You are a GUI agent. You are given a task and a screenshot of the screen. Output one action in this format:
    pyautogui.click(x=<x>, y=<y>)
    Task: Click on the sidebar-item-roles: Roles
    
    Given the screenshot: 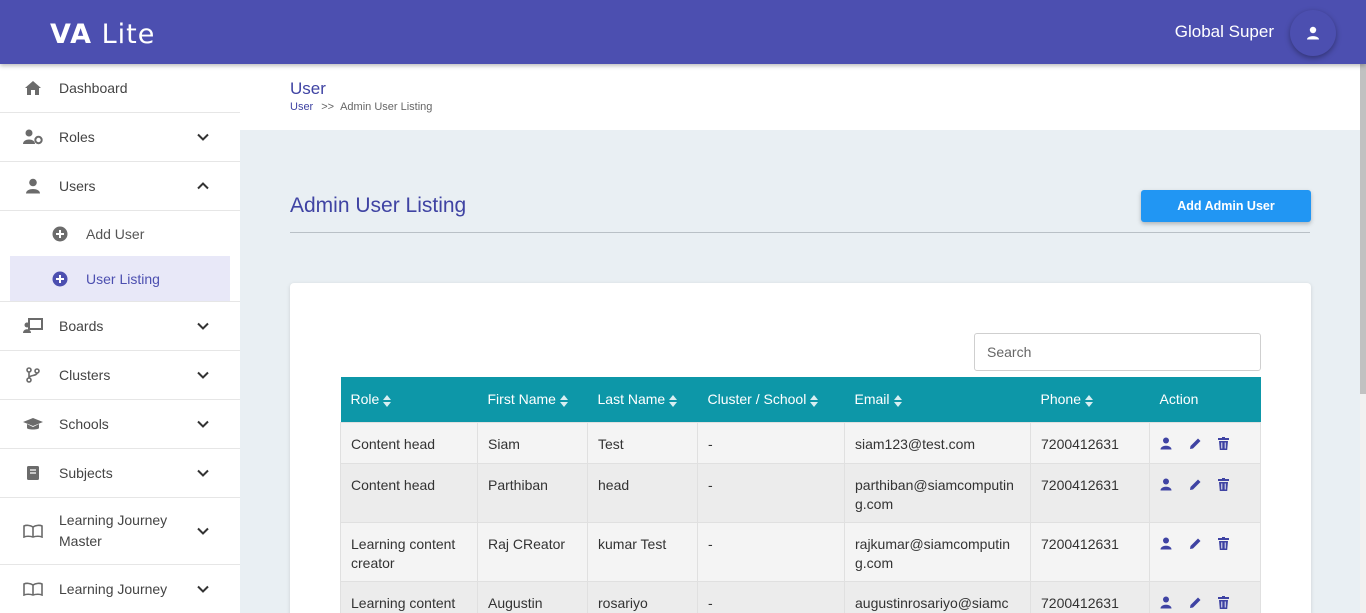 What is the action you would take?
    pyautogui.click(x=120, y=137)
    